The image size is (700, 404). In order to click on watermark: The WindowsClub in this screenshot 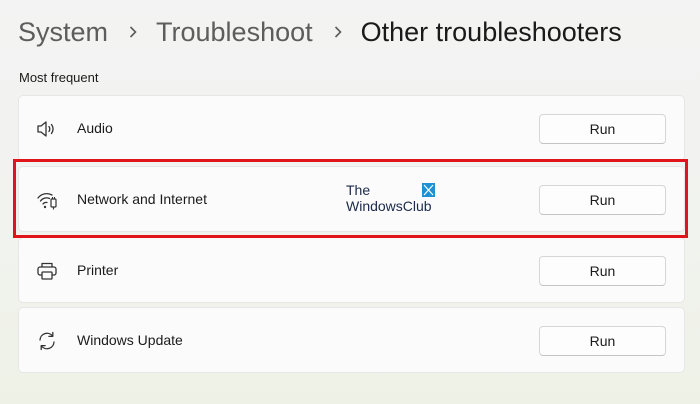, I will do `click(390, 198)`.